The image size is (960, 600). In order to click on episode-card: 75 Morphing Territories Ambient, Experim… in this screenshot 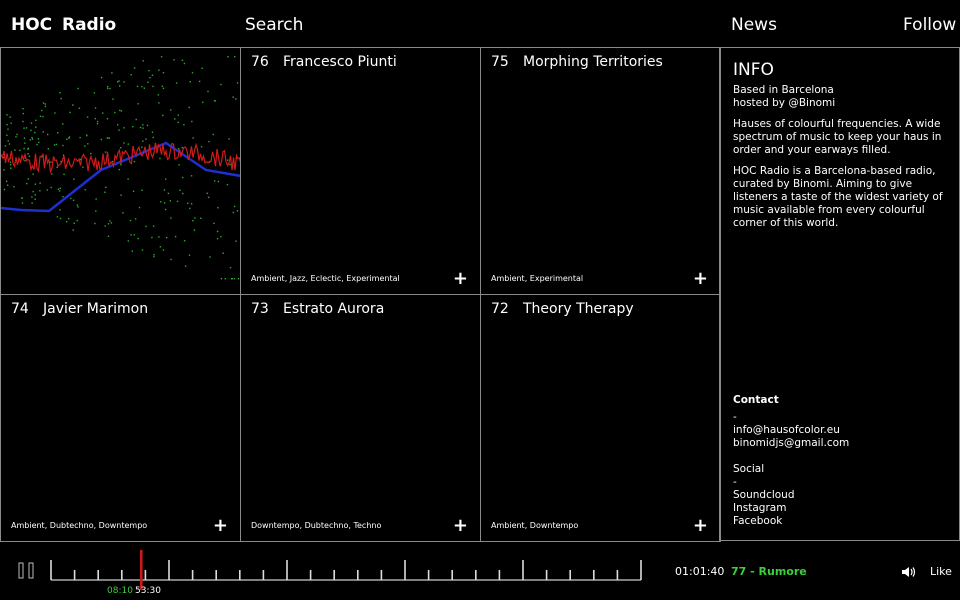, I will do `click(600, 171)`.